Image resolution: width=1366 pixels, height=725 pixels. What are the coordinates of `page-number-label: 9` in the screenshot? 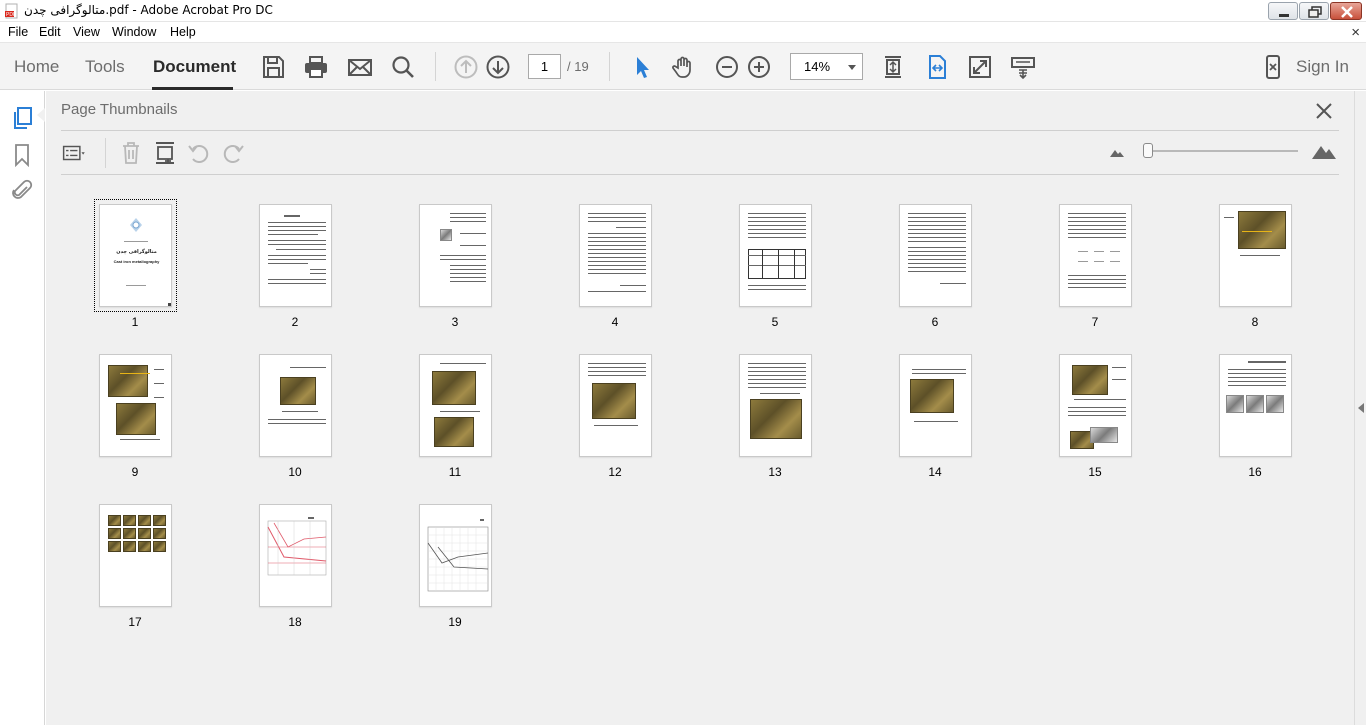 It's located at (135, 472).